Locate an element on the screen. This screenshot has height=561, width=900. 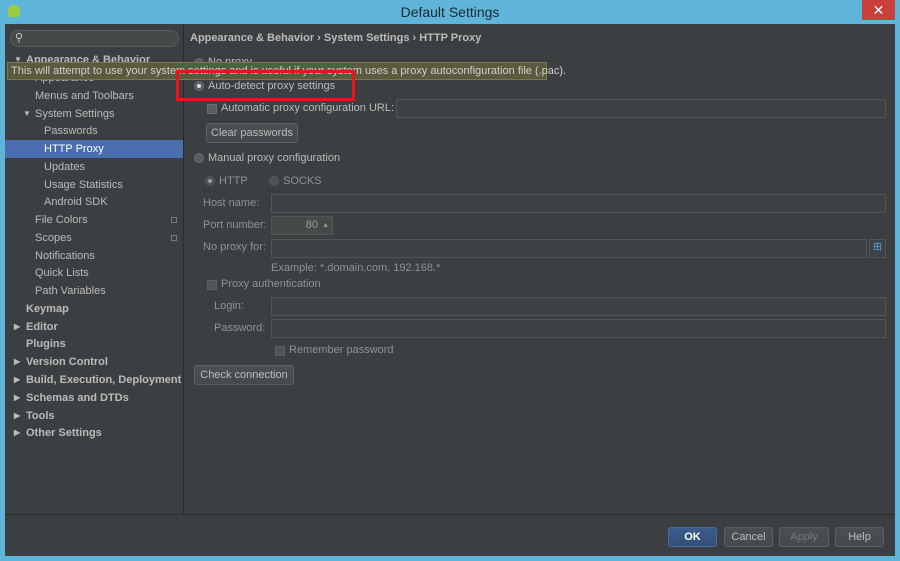
sidebar-item-label: Android SDK is located at coordinates (76, 202).